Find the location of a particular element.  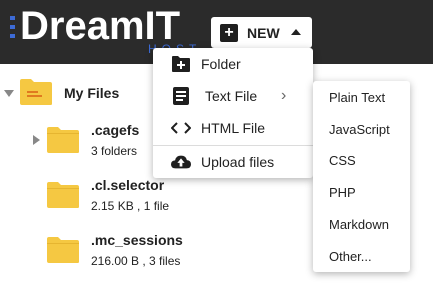

submenu-item-markdown: Markdown is located at coordinates (361, 224).